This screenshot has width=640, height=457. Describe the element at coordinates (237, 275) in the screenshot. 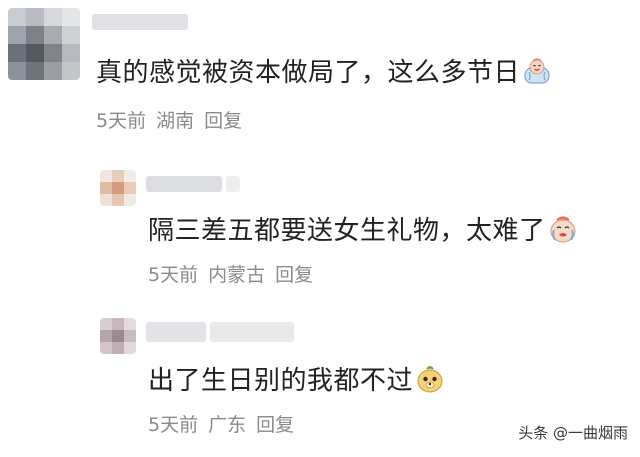

I see `location: 内蒙古` at that location.